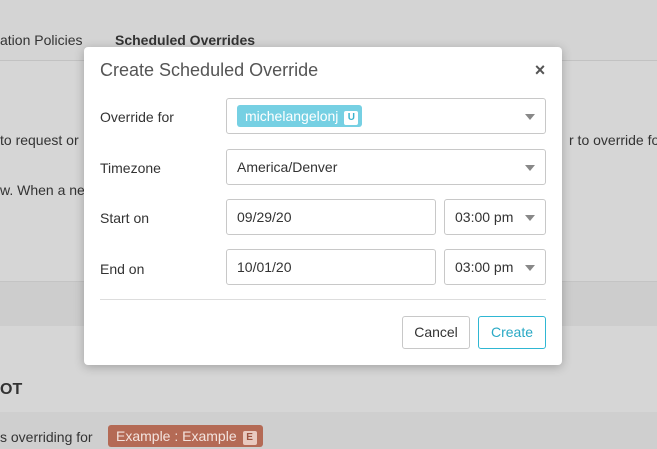  What do you see at coordinates (484, 217) in the screenshot?
I see `start-time-value: 03:00 pm` at bounding box center [484, 217].